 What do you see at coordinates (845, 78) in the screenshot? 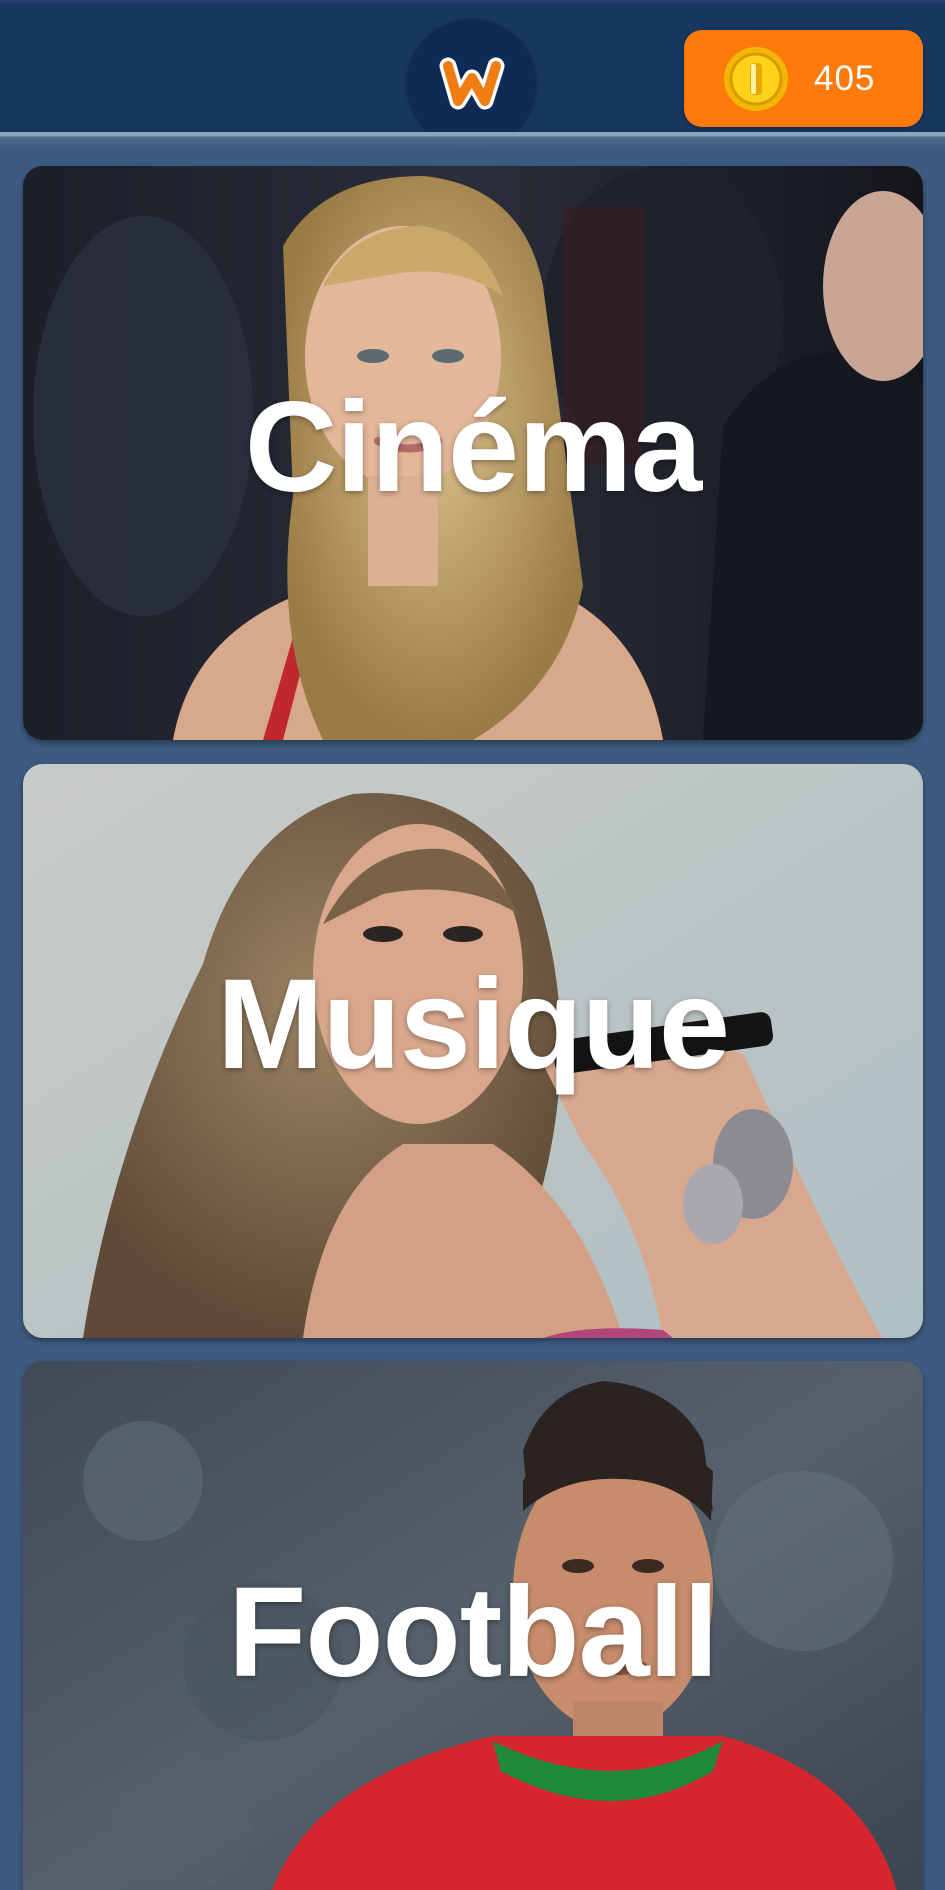
I see `coin-count: 405` at bounding box center [845, 78].